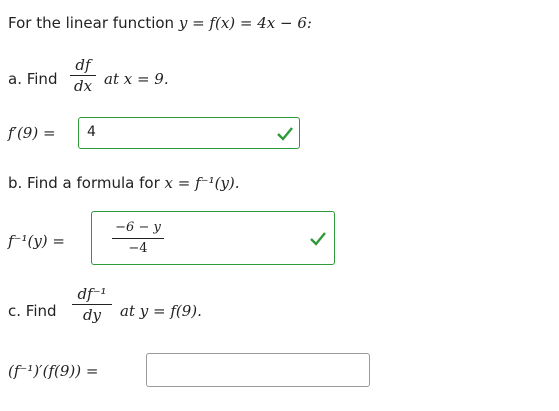  I want to click on part-b-formula: x = f⁻¹(y)., so click(202, 183).